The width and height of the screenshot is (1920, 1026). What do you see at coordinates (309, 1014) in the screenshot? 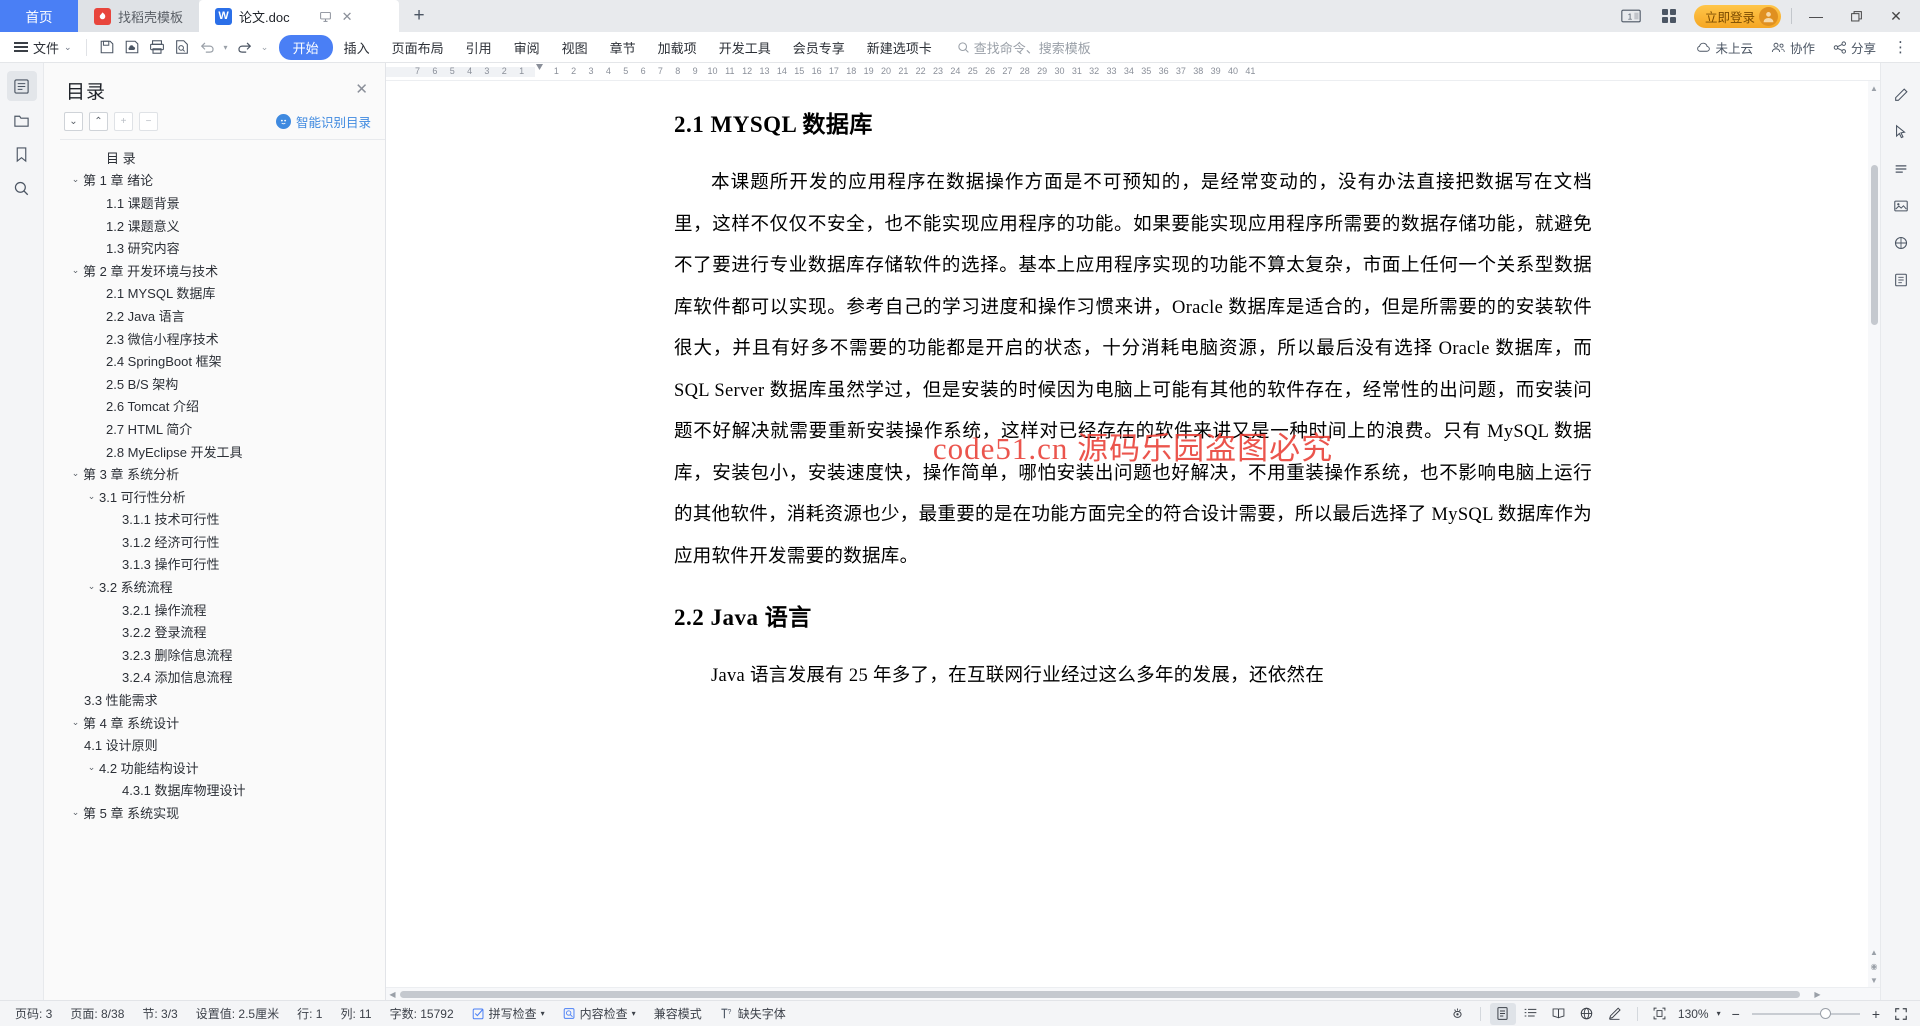
I see `status-row: 行: 1` at bounding box center [309, 1014].